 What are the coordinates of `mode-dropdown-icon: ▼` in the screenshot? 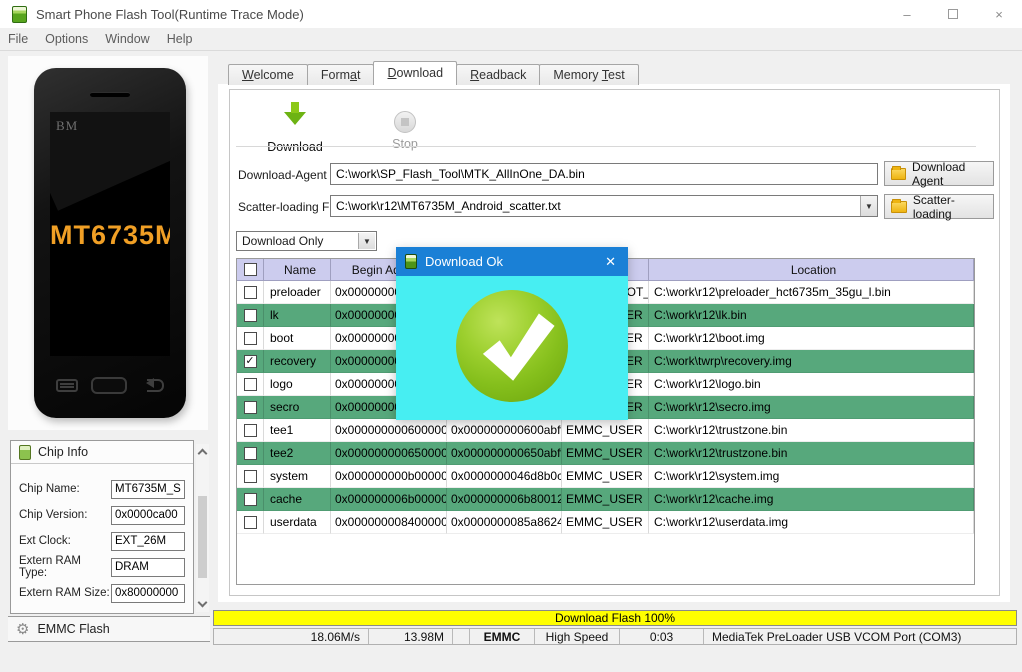 It's located at (366, 241).